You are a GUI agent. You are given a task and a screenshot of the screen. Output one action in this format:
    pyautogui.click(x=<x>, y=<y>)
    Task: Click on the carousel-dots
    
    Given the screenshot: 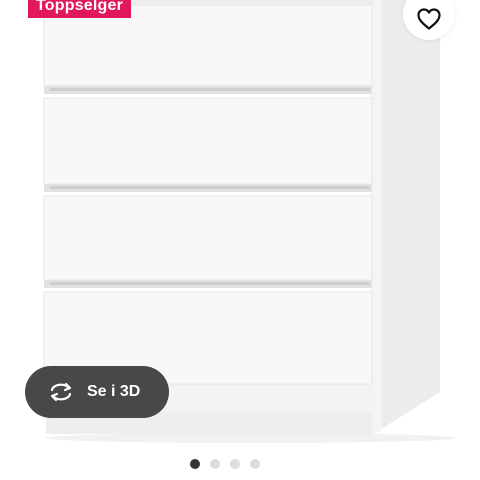 What is the action you would take?
    pyautogui.click(x=240, y=464)
    